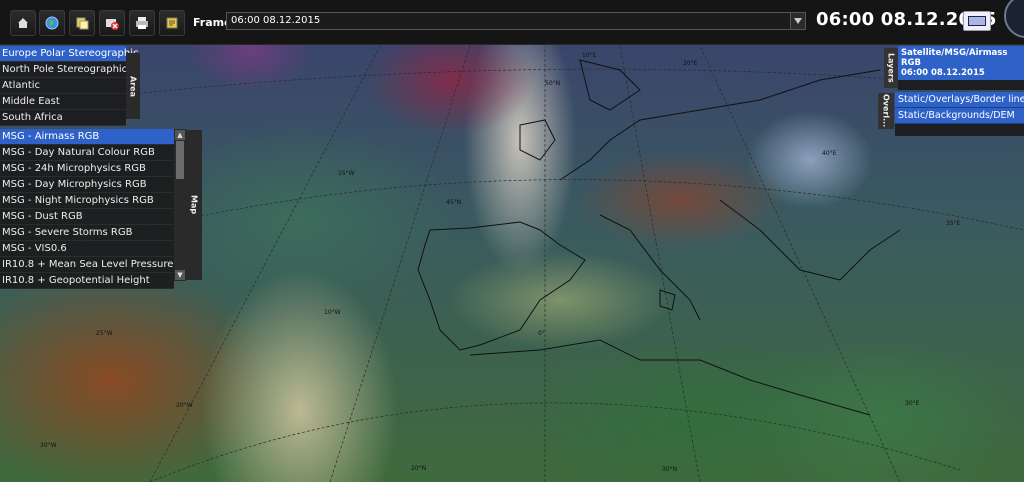 The height and width of the screenshot is (482, 1024). Describe the element at coordinates (184, 405) in the screenshot. I see `map-label-20w: 20°W` at that location.